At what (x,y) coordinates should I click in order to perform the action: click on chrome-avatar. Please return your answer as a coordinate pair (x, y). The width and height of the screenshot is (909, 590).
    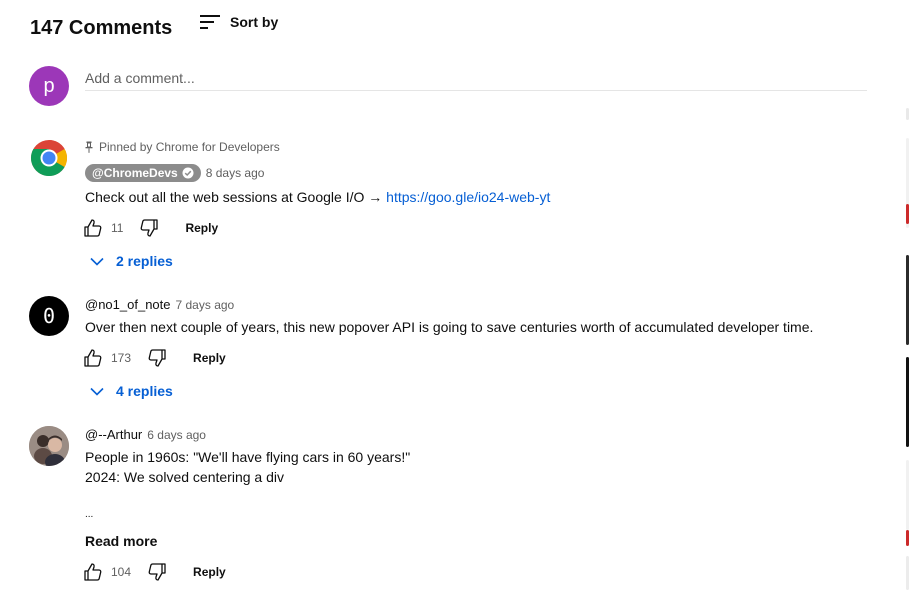
    Looking at the image, I should click on (49, 158).